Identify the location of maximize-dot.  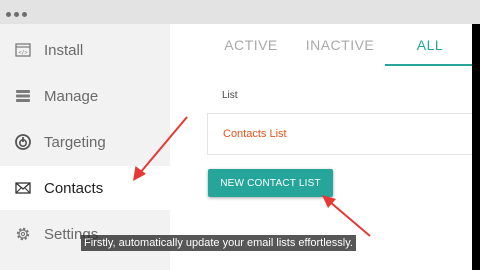
(24, 14).